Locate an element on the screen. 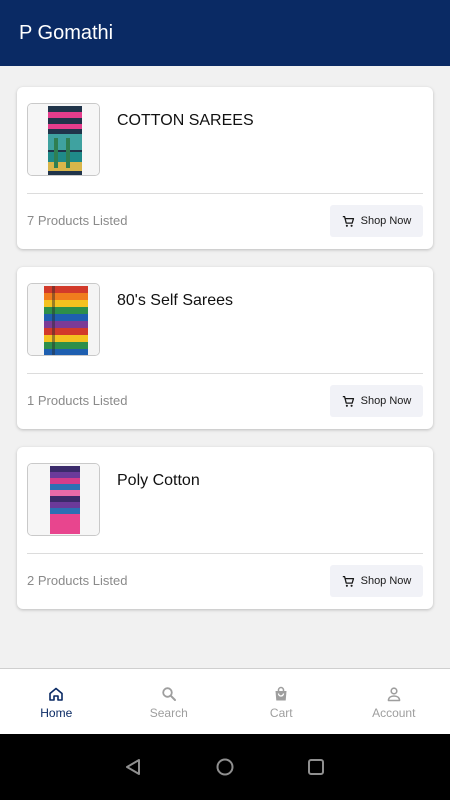 Image resolution: width=450 pixels, height=800 pixels. bottom-navigation: Home Search Cart Account is located at coordinates (225, 701).